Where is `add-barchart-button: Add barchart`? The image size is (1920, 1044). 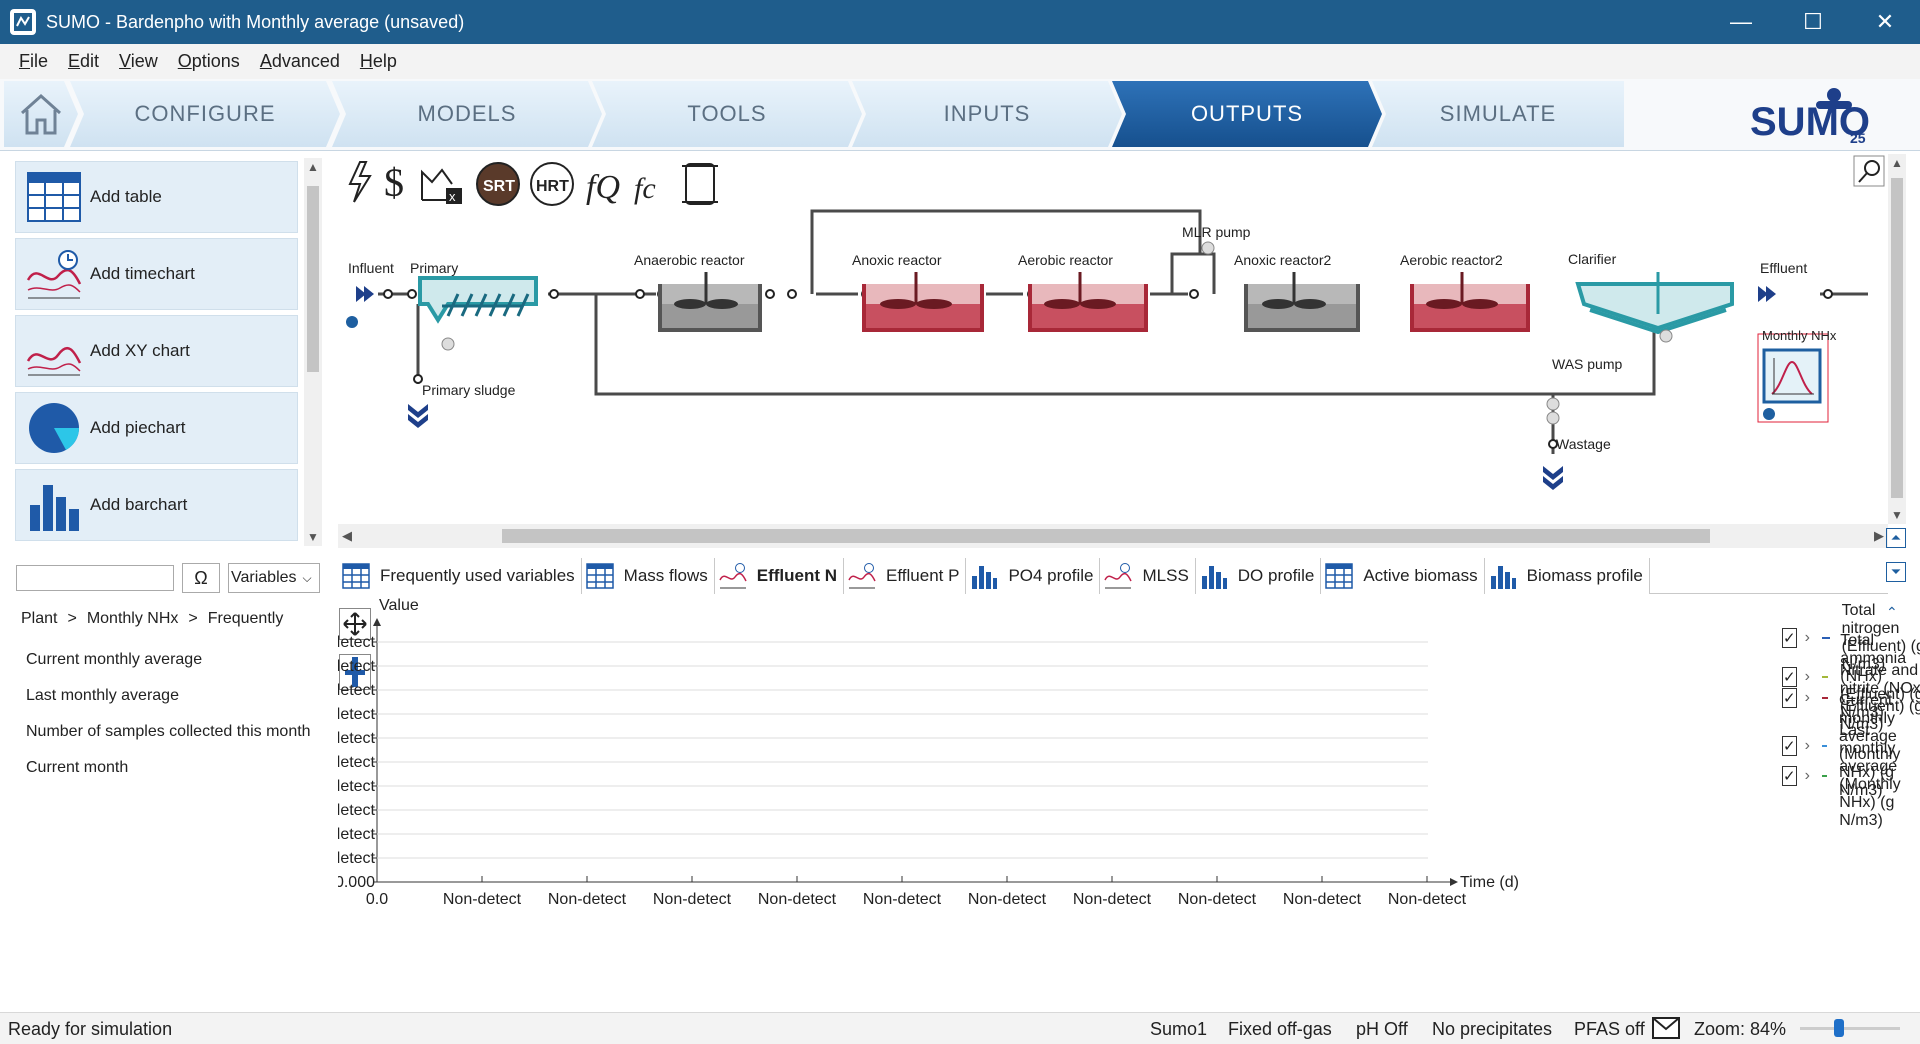
add-barchart-button: Add barchart is located at coordinates (156, 505).